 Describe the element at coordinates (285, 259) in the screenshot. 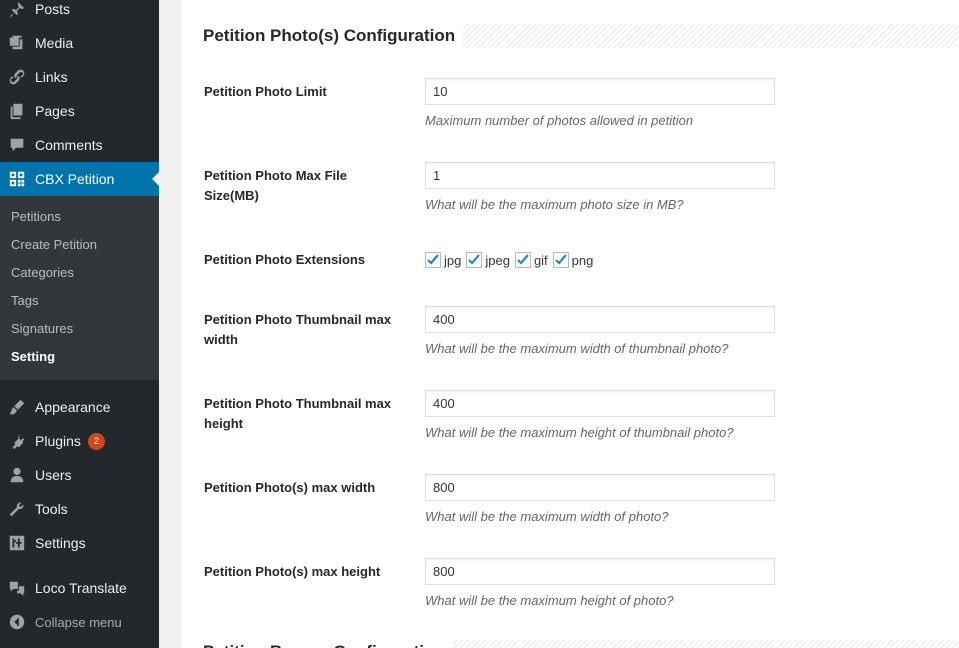

I see `photo-extensions-label: Petition Photo Extensions` at that location.